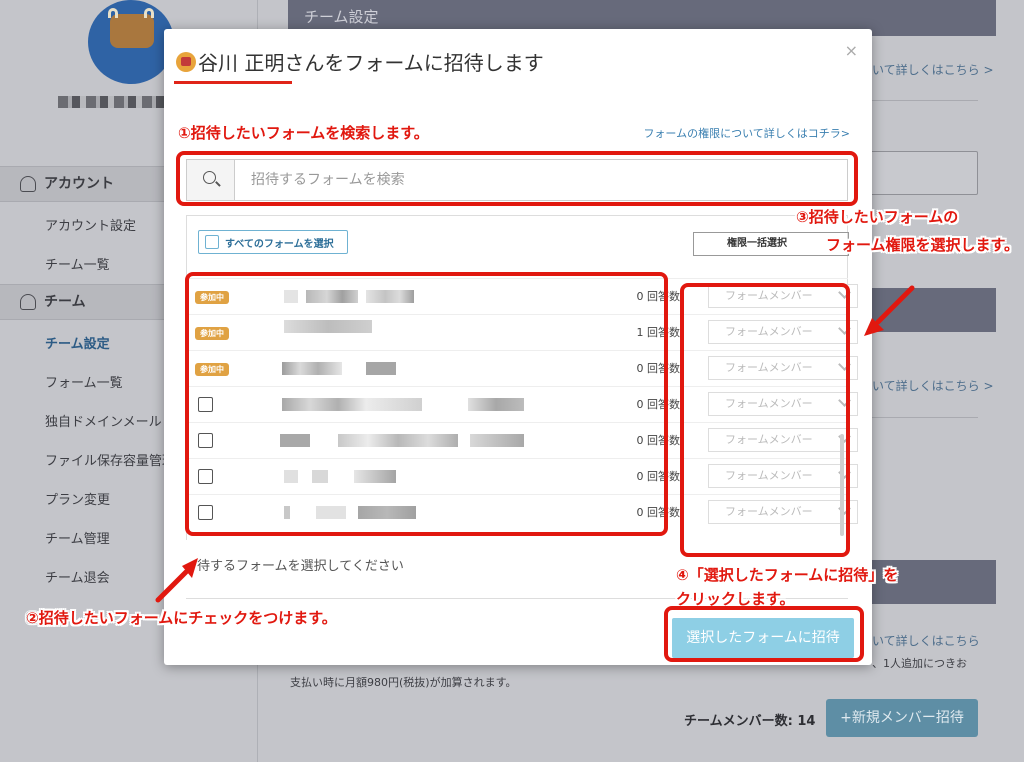 This screenshot has width=1024, height=762. Describe the element at coordinates (77, 576) in the screenshot. I see `sidebar-item-leave-team: チーム退会` at that location.